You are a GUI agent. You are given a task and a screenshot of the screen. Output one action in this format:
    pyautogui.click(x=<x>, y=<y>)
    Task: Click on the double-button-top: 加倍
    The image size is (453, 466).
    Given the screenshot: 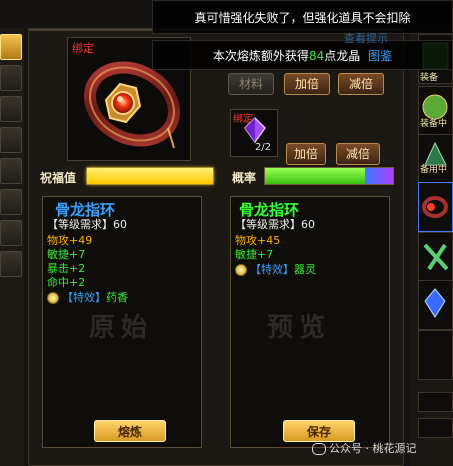 What is the action you would take?
    pyautogui.click(x=307, y=84)
    